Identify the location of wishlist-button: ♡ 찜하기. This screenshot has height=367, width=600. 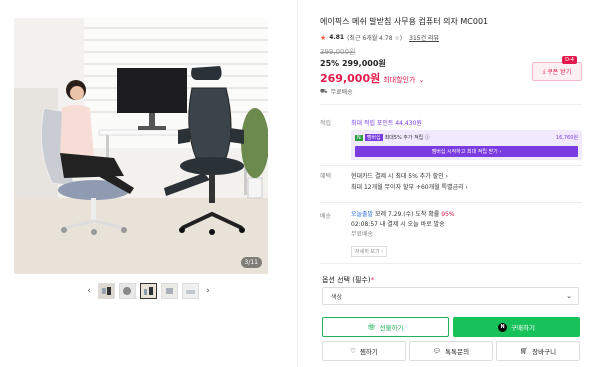
(364, 351).